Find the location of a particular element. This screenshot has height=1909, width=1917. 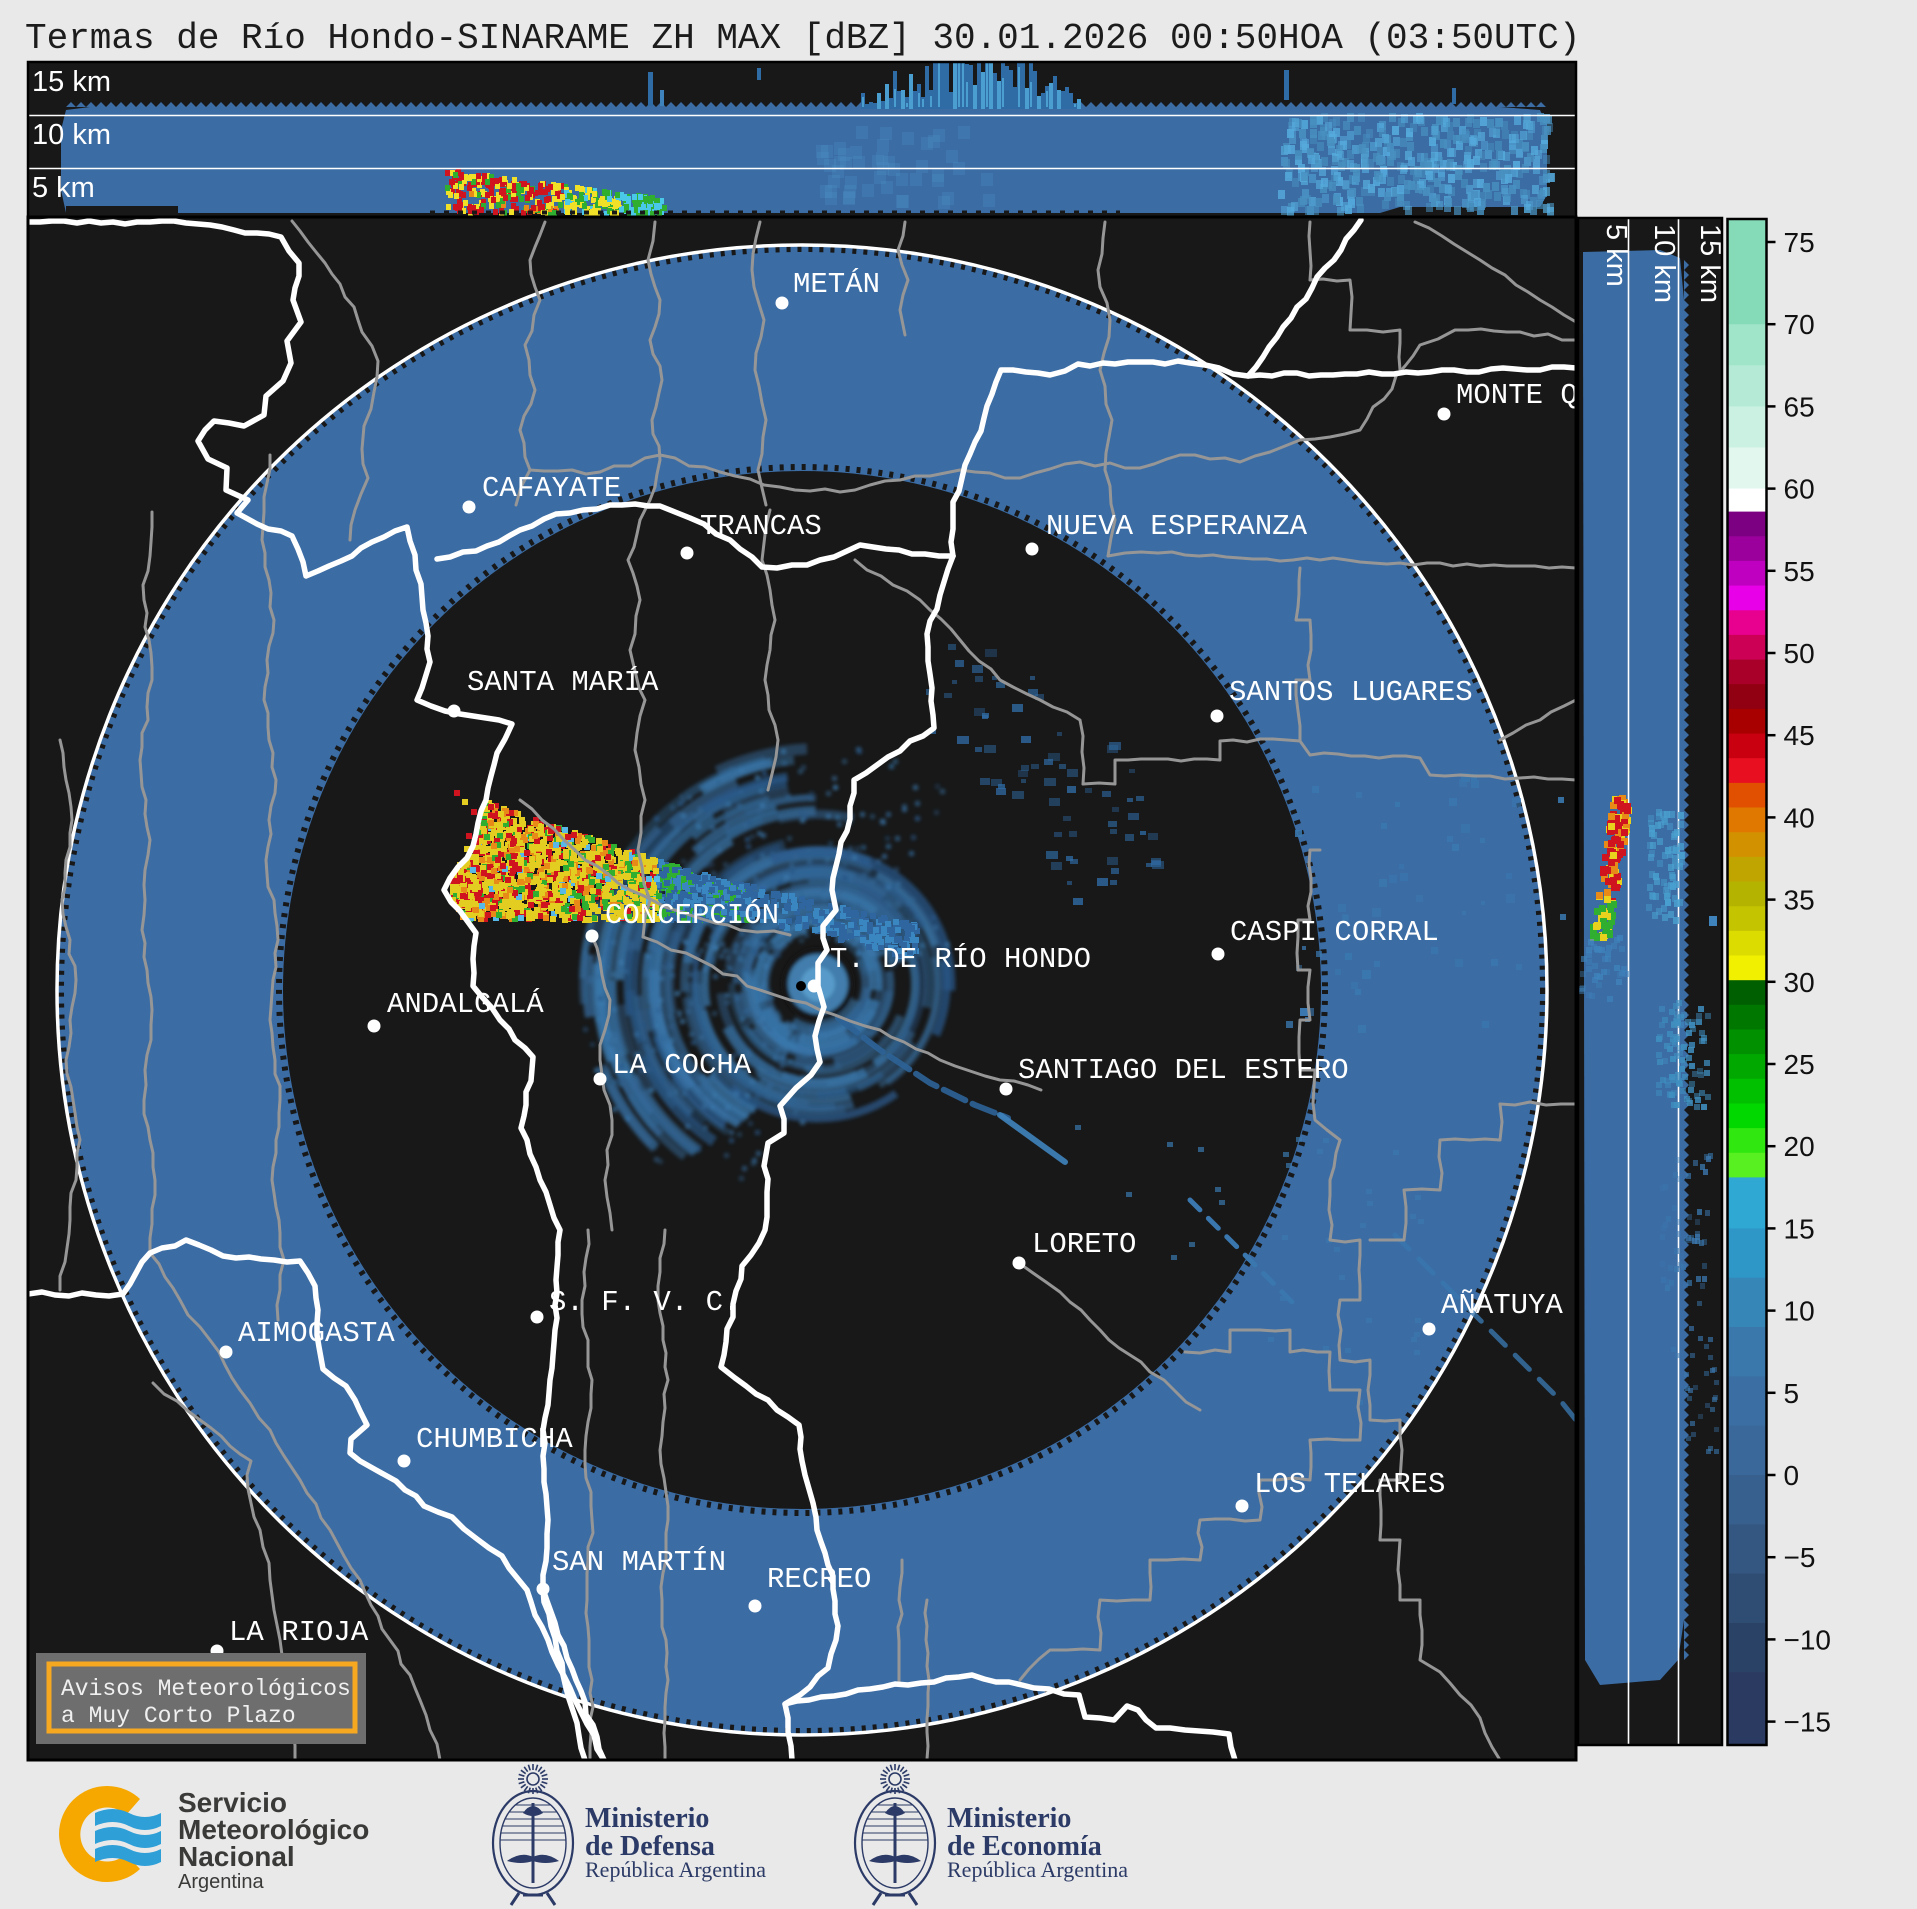

svg-text: METÁN is located at coordinates (836, 284).